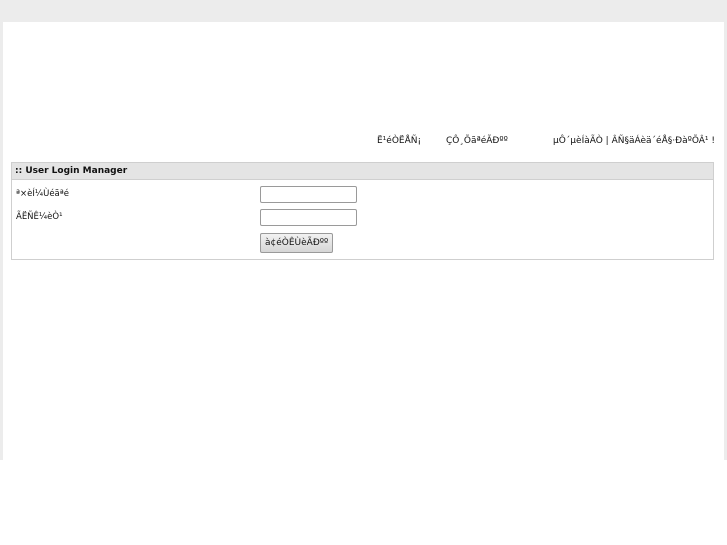  Describe the element at coordinates (477, 141) in the screenshot. I see `nav-link-how-to-use: ÇÔ¸ÕãªéÃÐºº` at that location.